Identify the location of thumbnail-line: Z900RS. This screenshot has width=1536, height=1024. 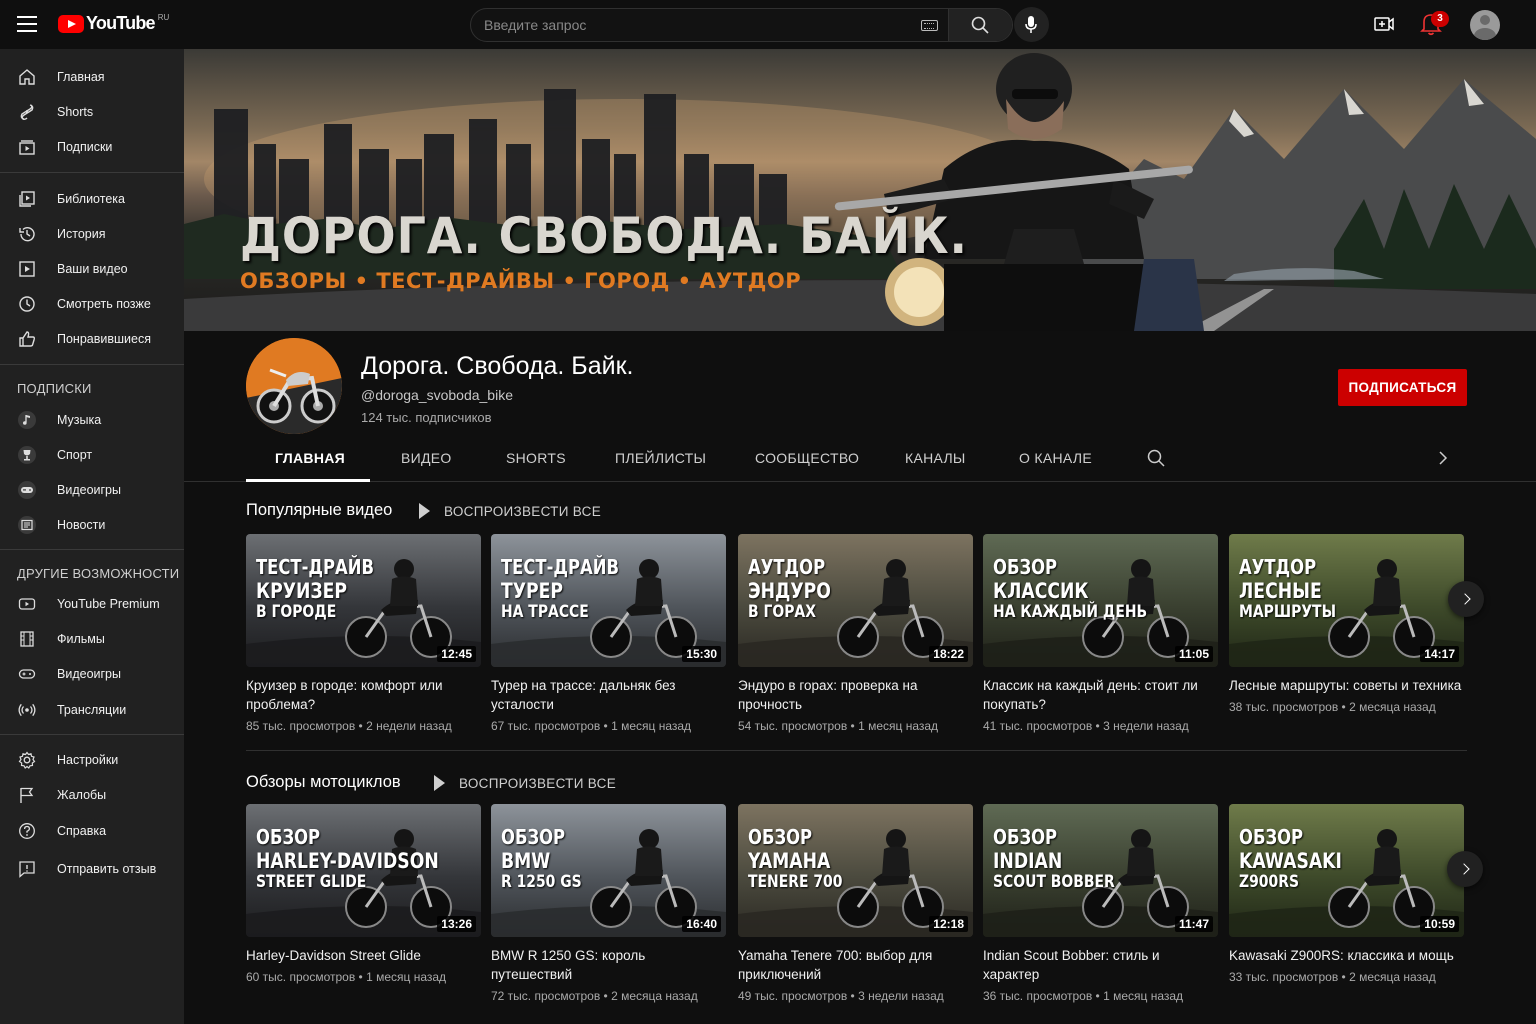
(1269, 882).